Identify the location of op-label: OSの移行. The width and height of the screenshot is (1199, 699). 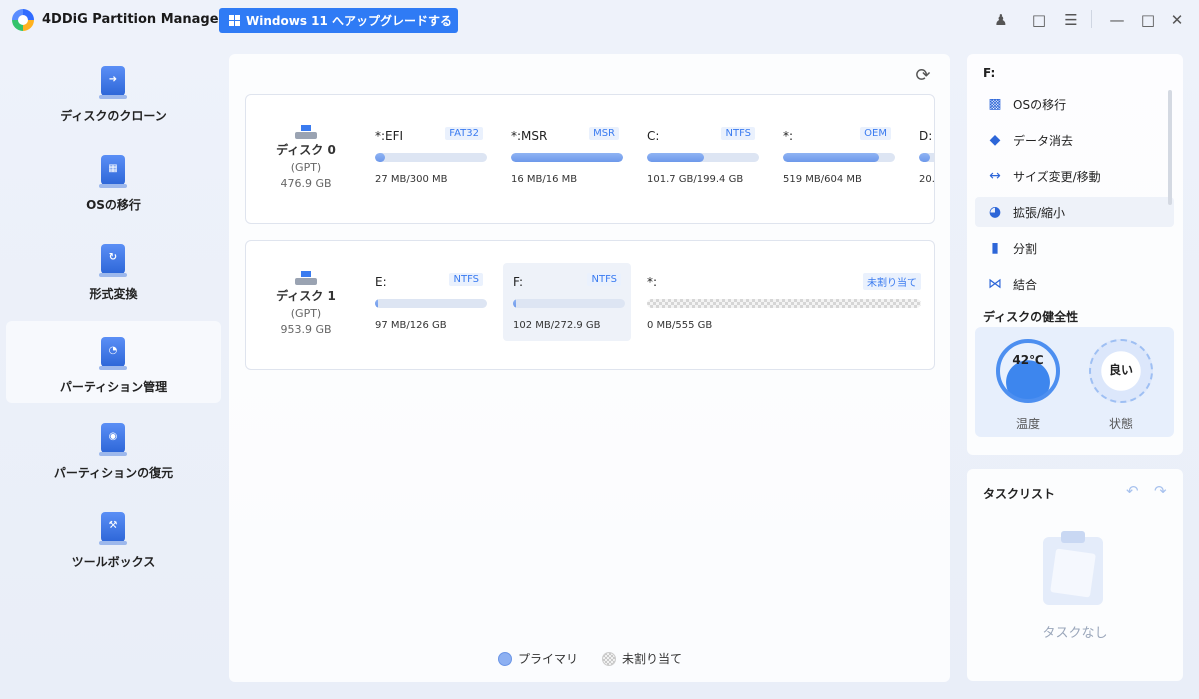
(1040, 104).